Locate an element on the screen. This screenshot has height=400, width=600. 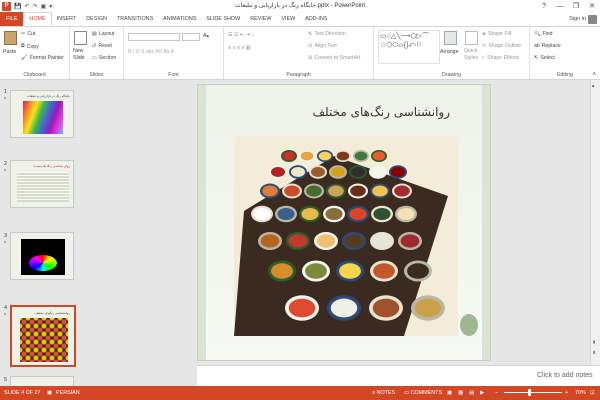
new-slide-button: New is located at coordinates (78, 51).